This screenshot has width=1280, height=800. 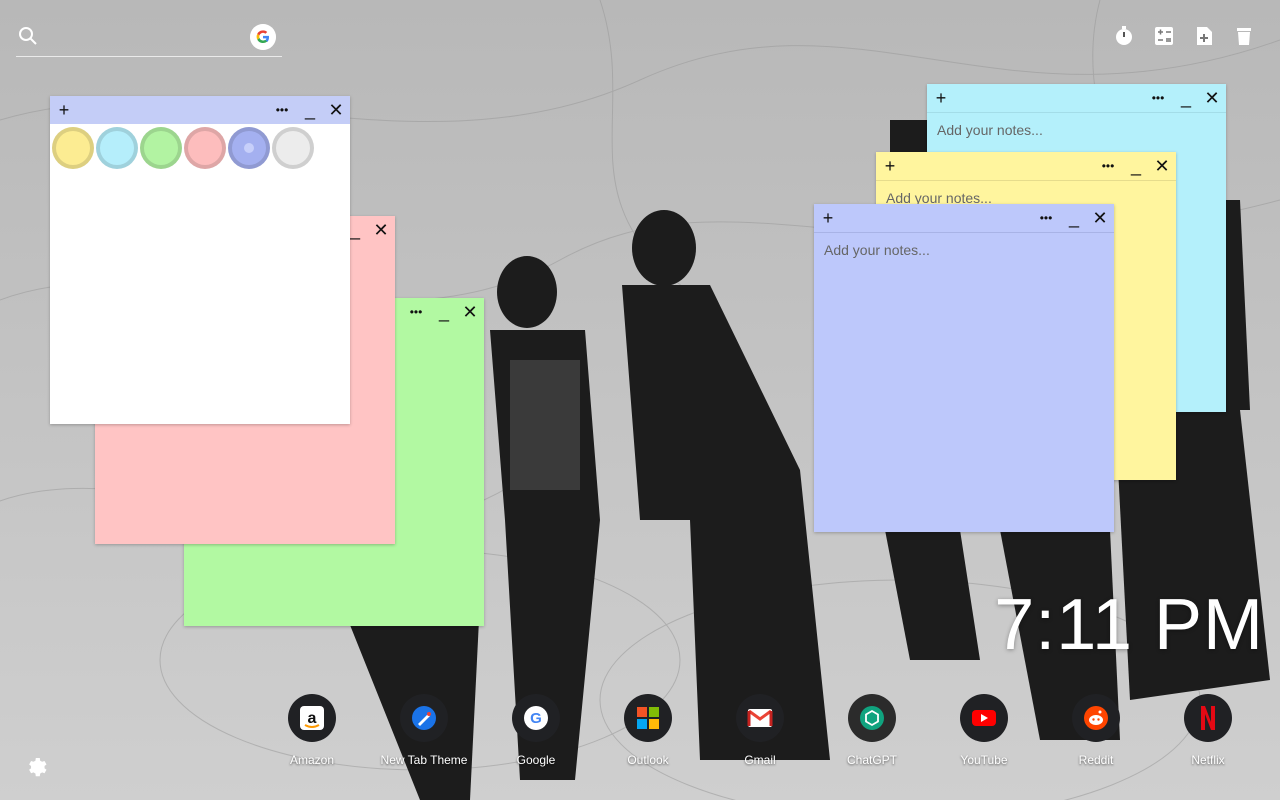 I want to click on sticky-note-white: + ••• _ ✕, so click(x=200, y=260).